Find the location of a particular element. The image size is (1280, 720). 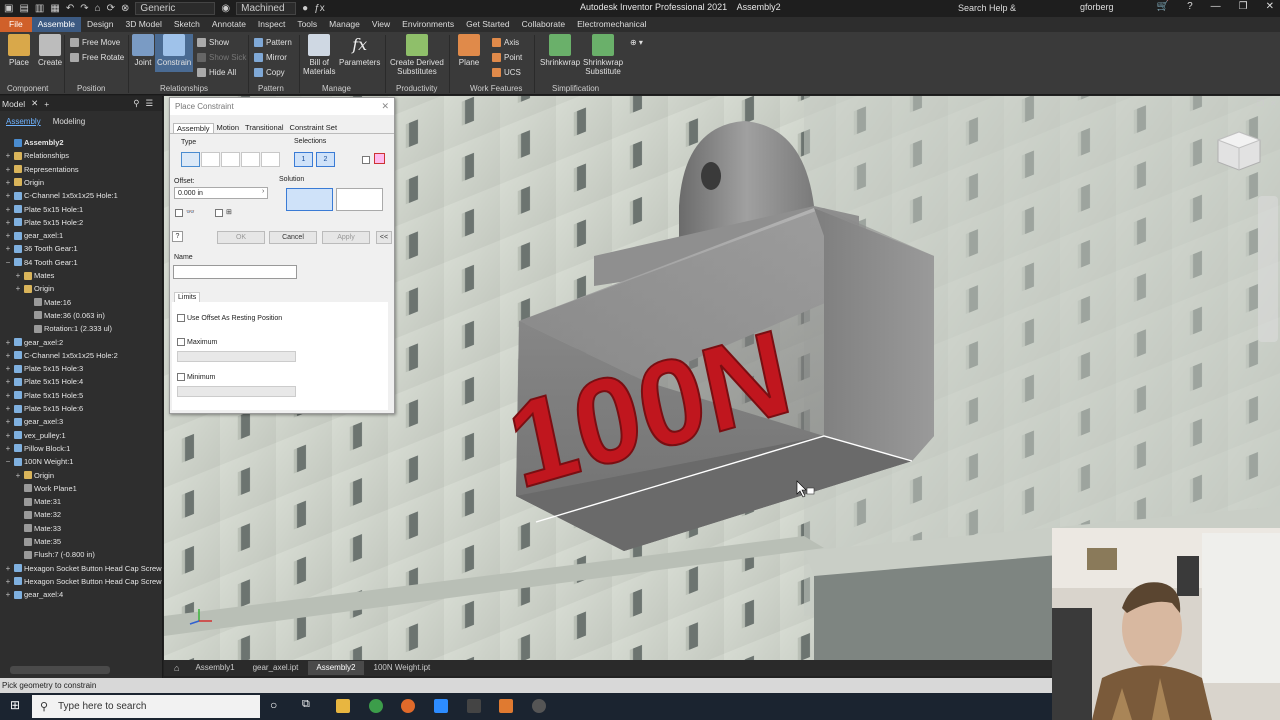

create-button: Create is located at coordinates (50, 50).